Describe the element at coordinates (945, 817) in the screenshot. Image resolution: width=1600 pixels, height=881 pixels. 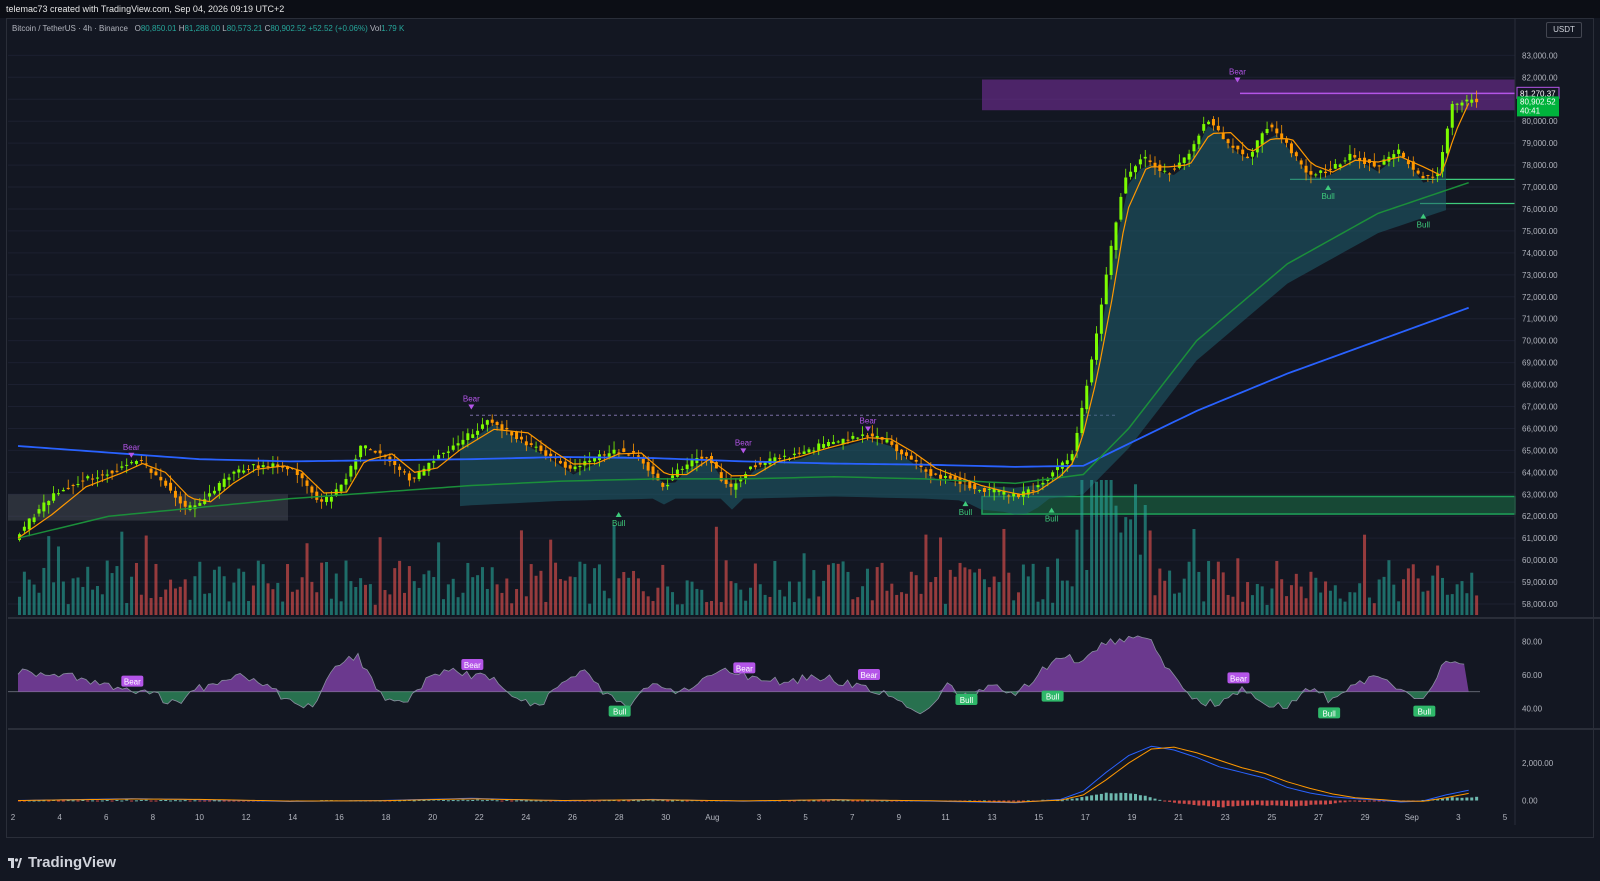
I see `time-tick-label: 11` at that location.